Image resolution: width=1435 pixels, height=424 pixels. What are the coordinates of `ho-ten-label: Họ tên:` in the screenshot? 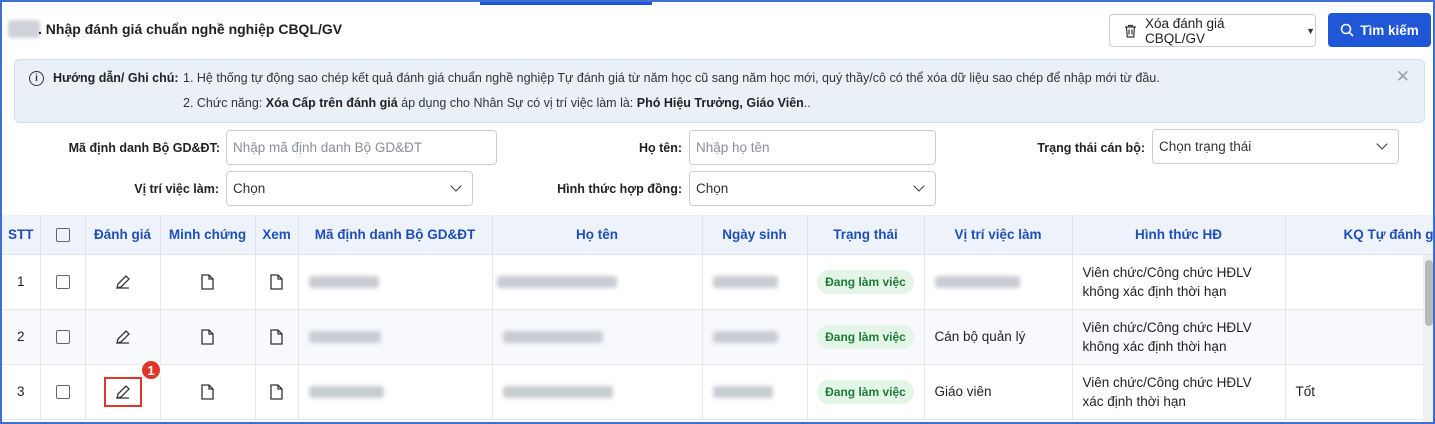 It's located at (660, 148).